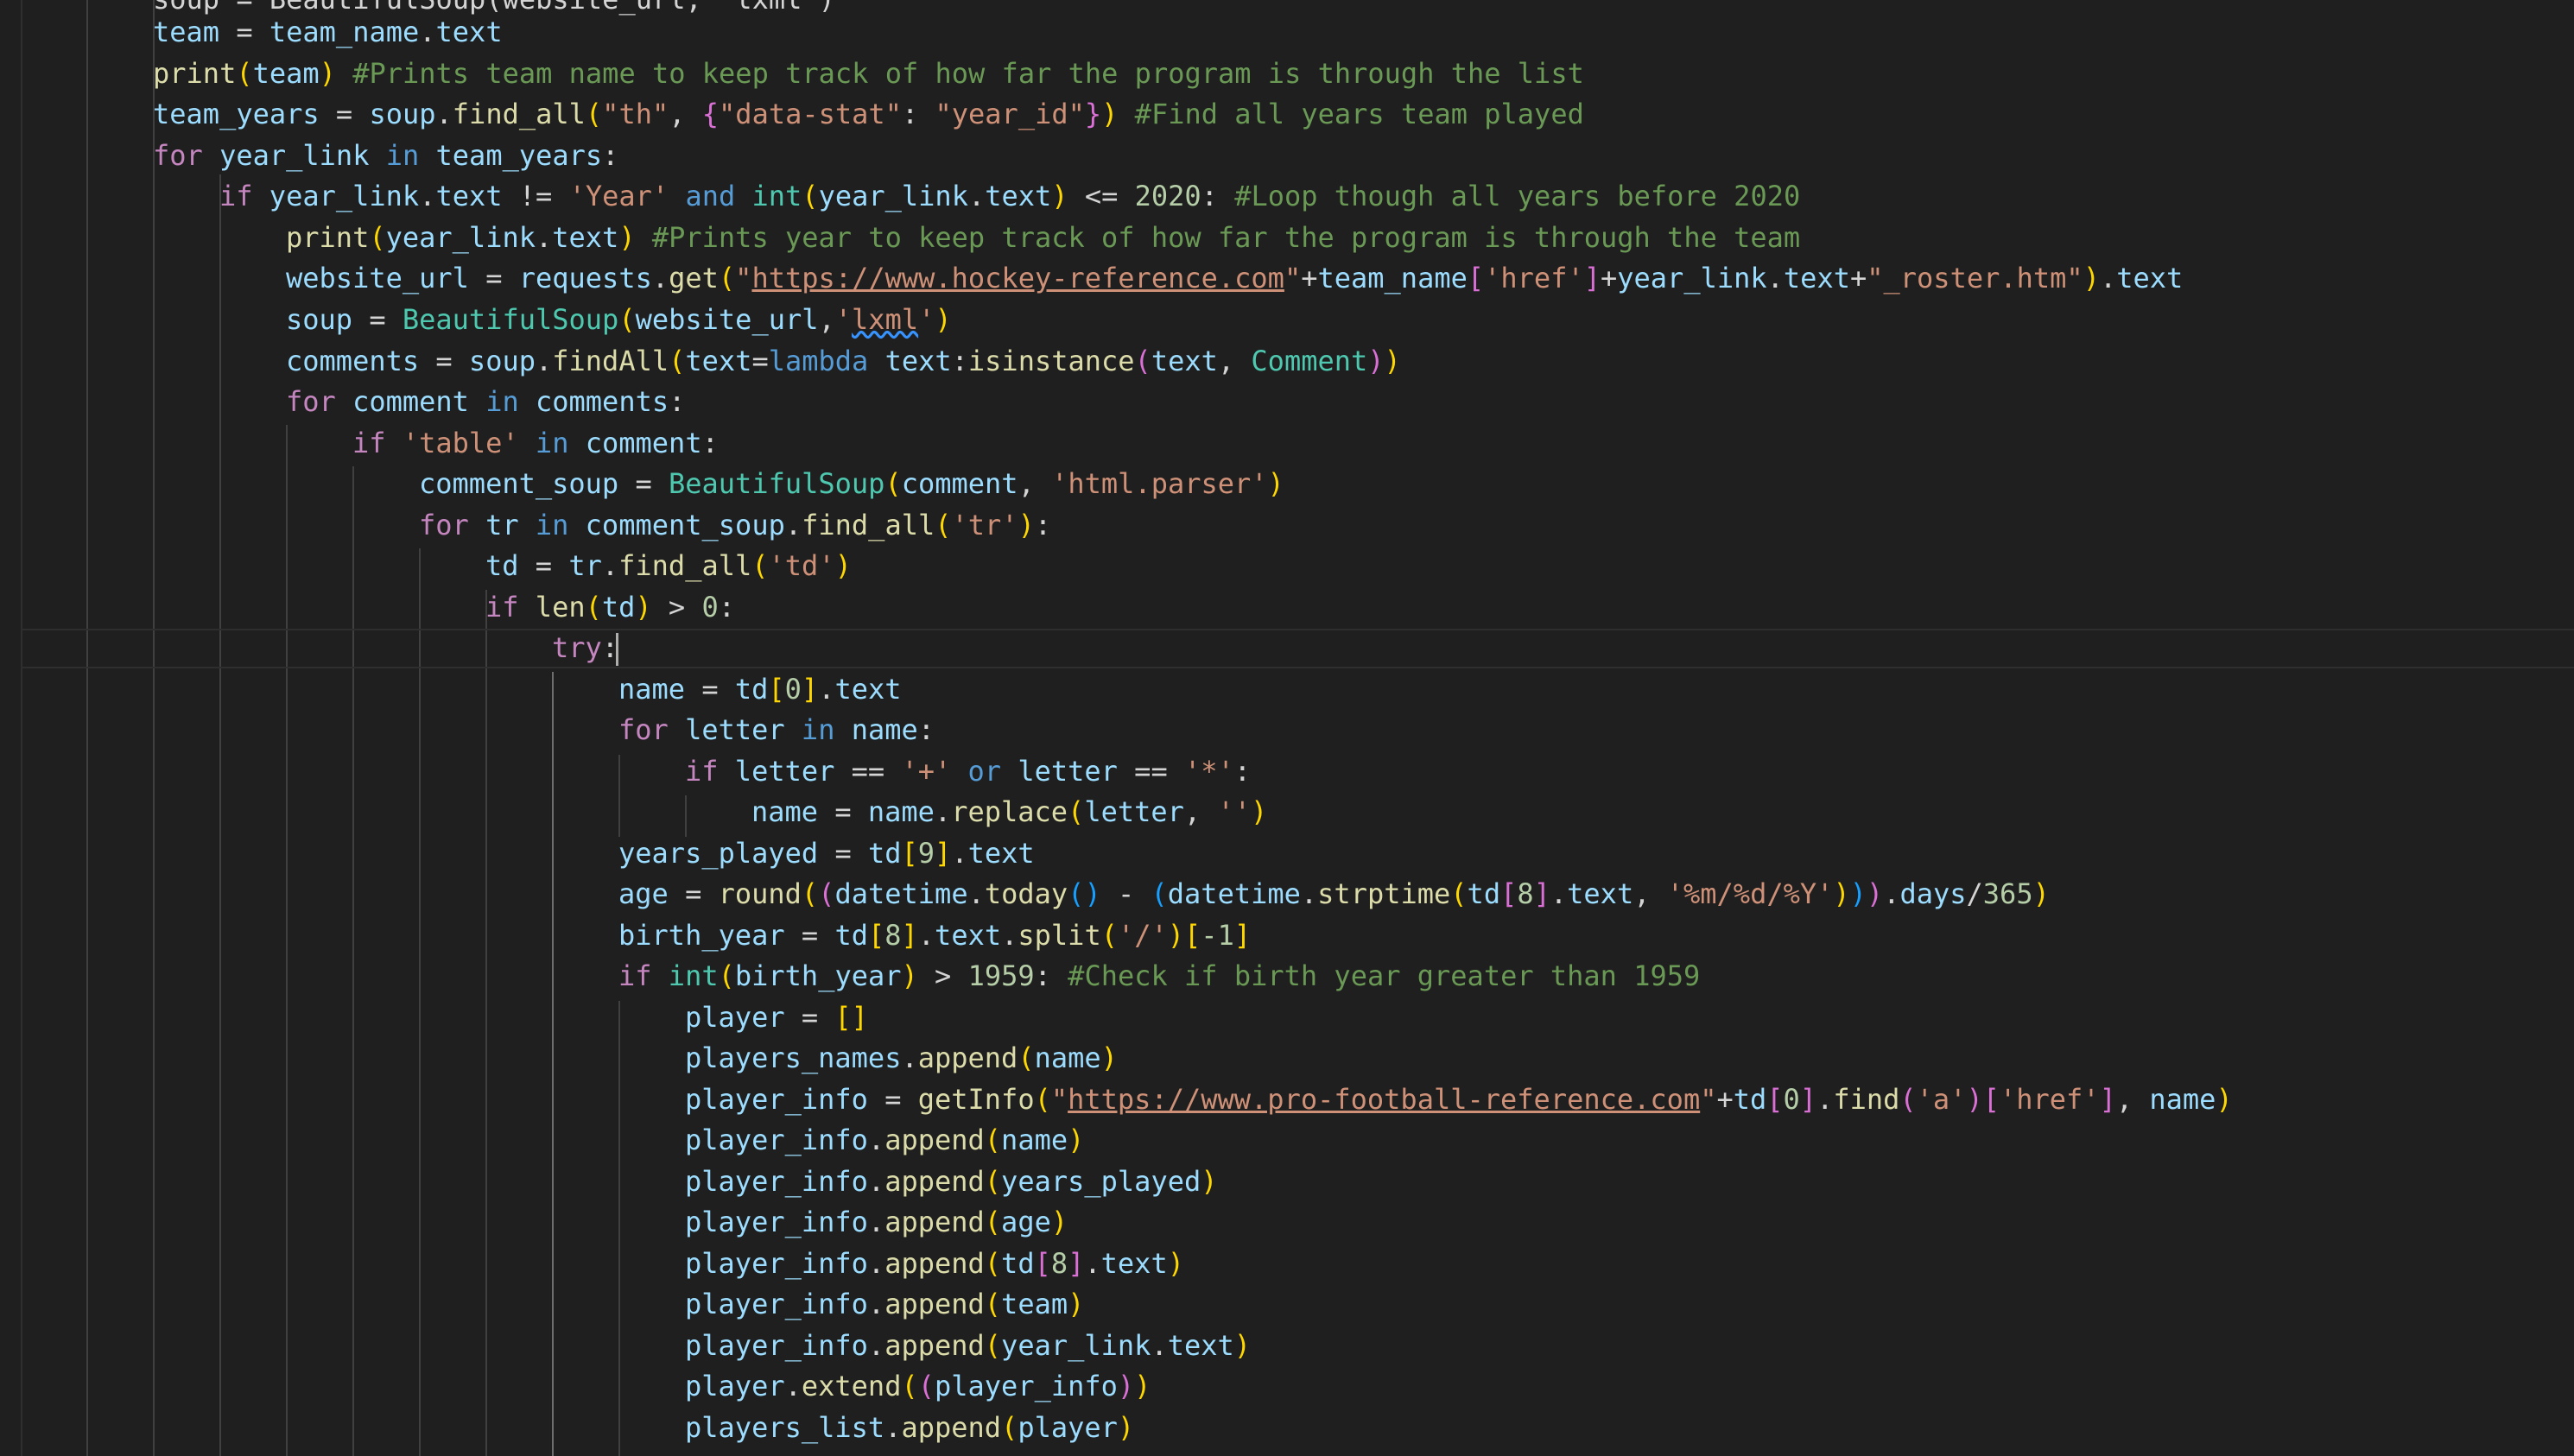 The height and width of the screenshot is (1456, 2574). I want to click on code-token: for, so click(643, 730).